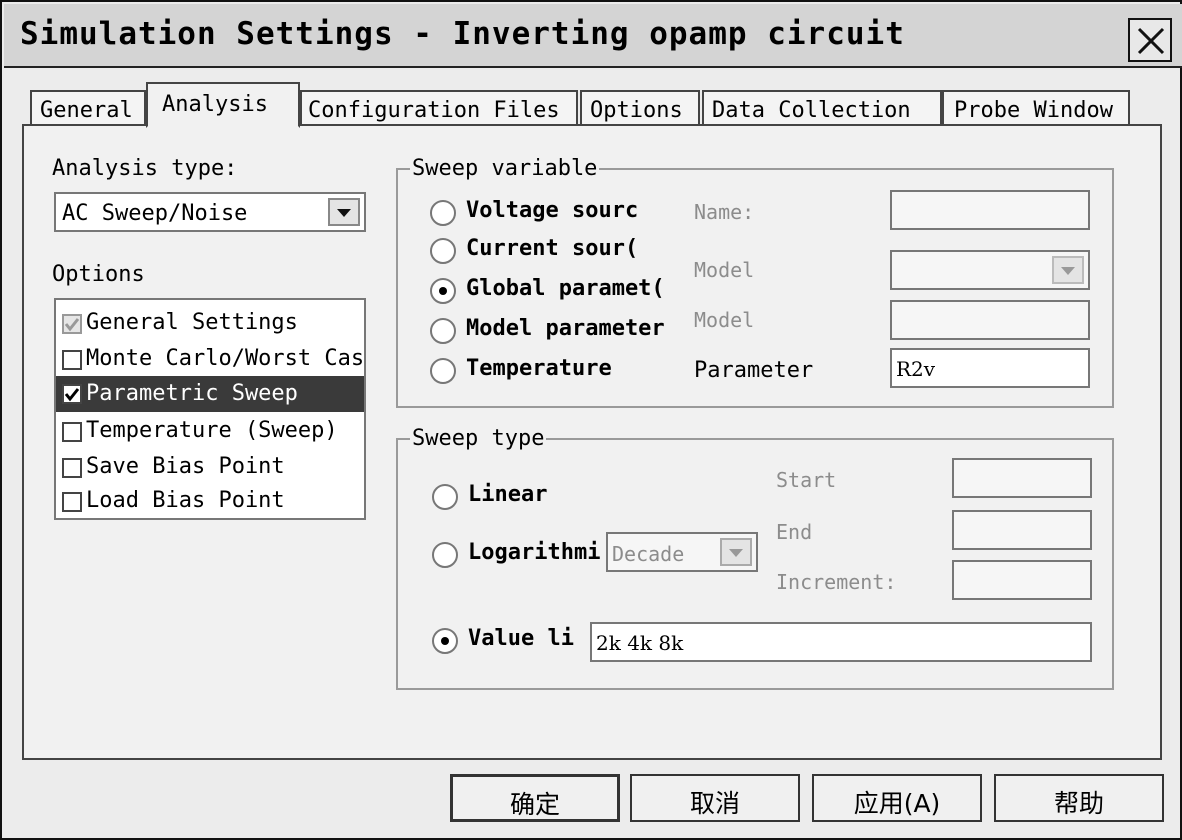 This screenshot has height=840, width=1182. What do you see at coordinates (210, 431) in the screenshot?
I see `list-item-temperature-sweep: Temperature (Sweep)` at bounding box center [210, 431].